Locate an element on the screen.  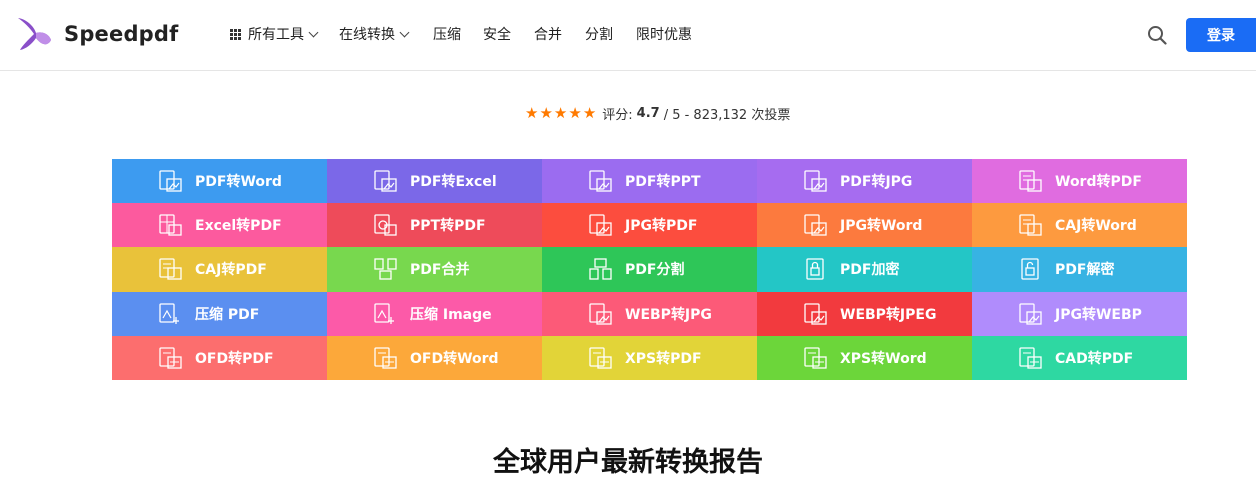
tool-tile-label: 压缩 PDF is located at coordinates (227, 314).